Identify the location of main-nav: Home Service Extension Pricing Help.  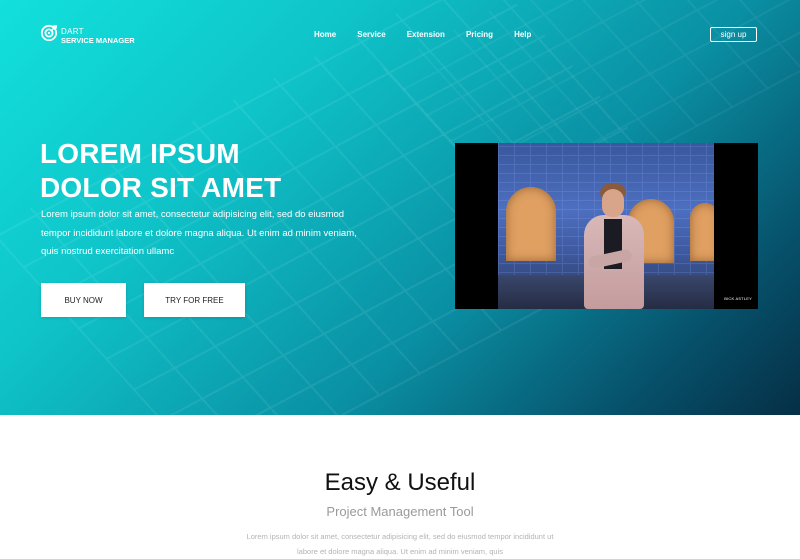
(433, 34).